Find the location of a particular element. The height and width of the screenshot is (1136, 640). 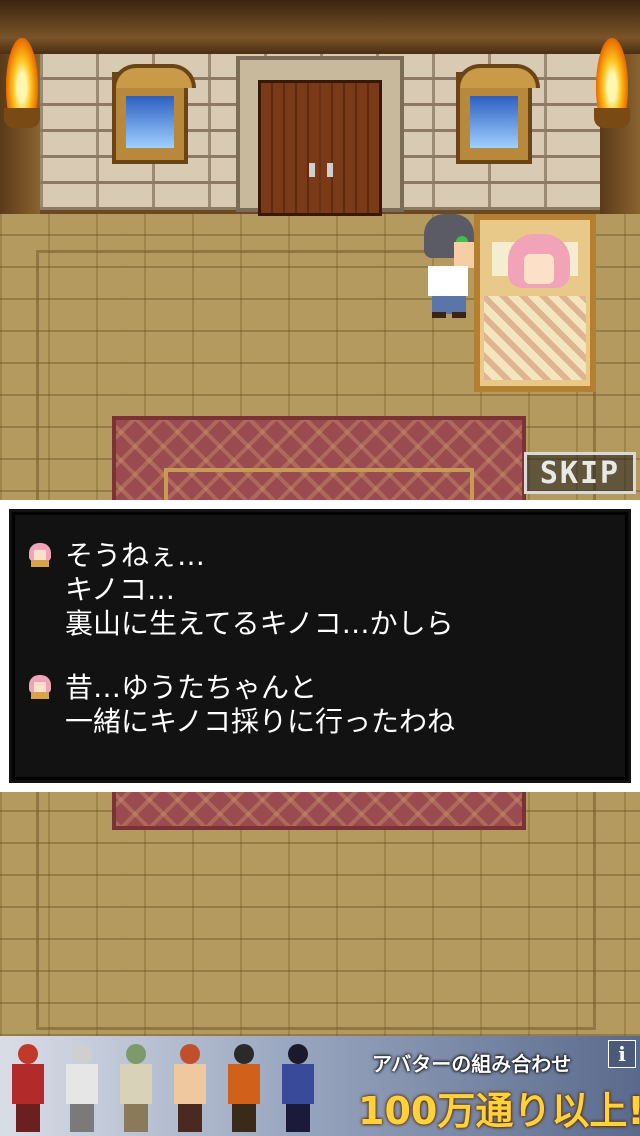

torch-right is located at coordinates (612, 93).